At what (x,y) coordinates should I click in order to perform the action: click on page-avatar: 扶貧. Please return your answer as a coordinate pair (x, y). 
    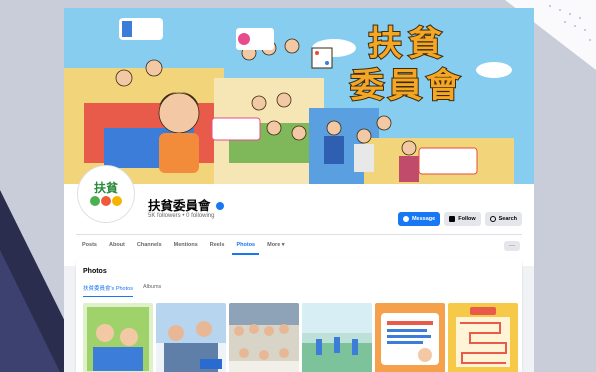
    Looking at the image, I should click on (106, 194).